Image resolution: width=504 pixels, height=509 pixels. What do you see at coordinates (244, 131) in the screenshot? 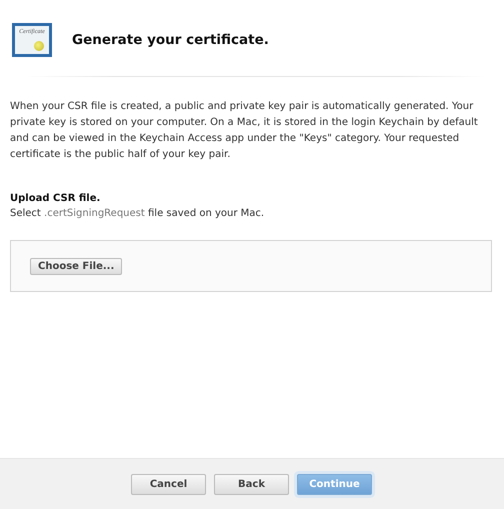
I see `description-text: When your CSR file is created, a public and private key pair is automatically generated. Your private key is stored on your computer. On a Mac, it is stored in the login Keychain by default and can be viewed in the Keychain Access app under the "Keys" category. Your requested certificate is the public half of your key pair.` at bounding box center [244, 131].